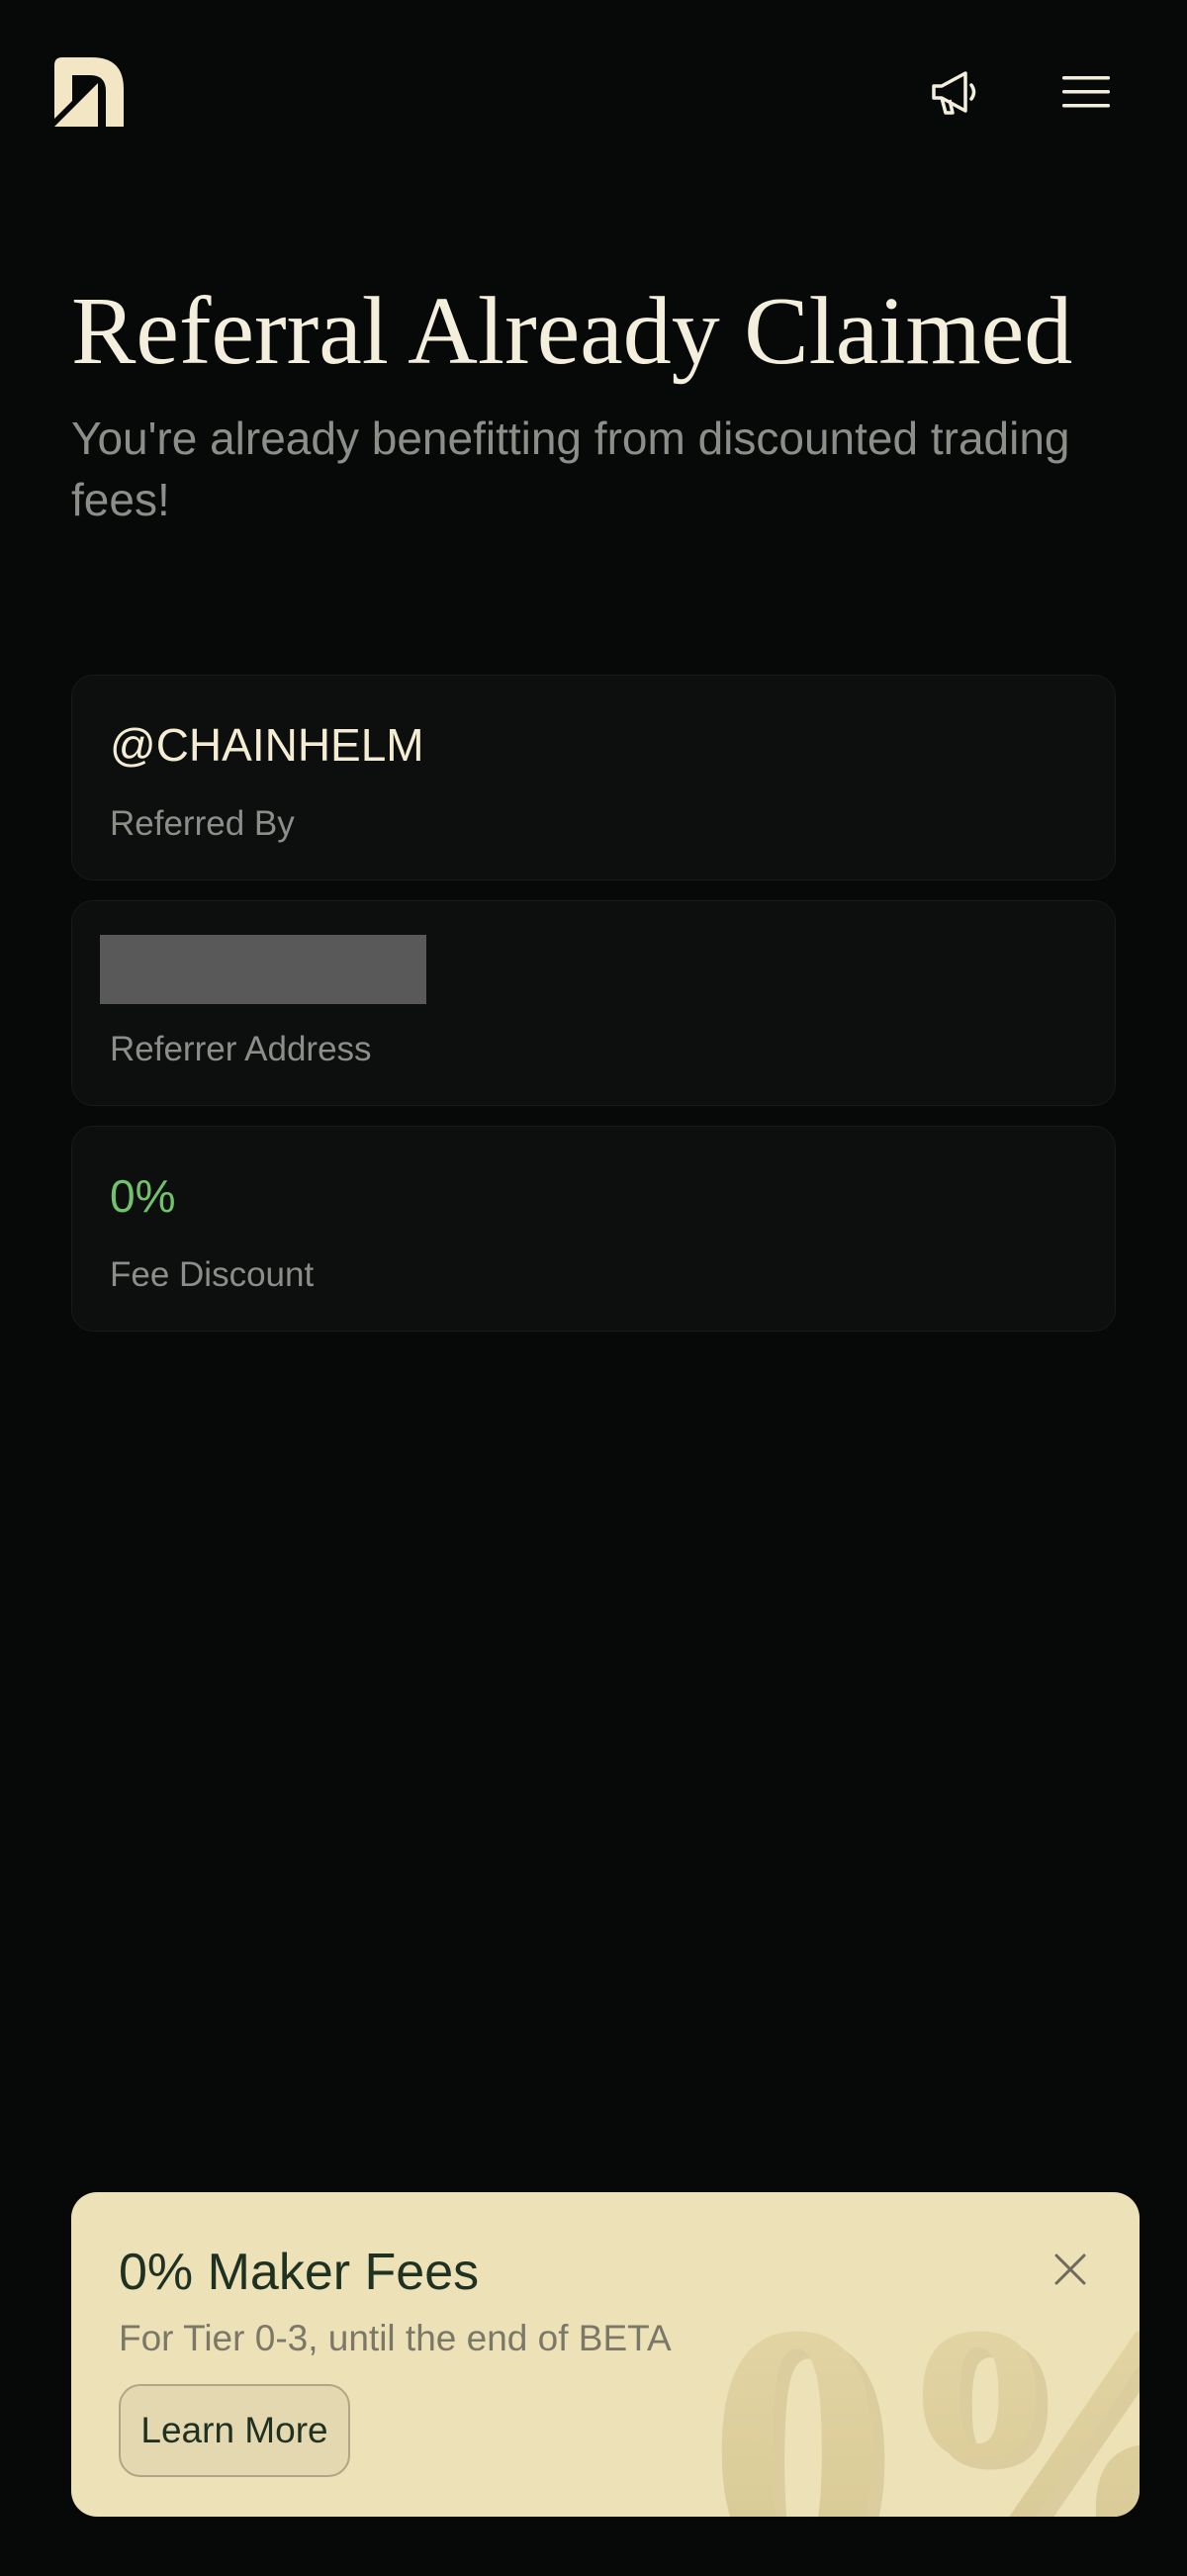  What do you see at coordinates (593, 1003) in the screenshot?
I see `referrer-address-card: Referrer Address` at bounding box center [593, 1003].